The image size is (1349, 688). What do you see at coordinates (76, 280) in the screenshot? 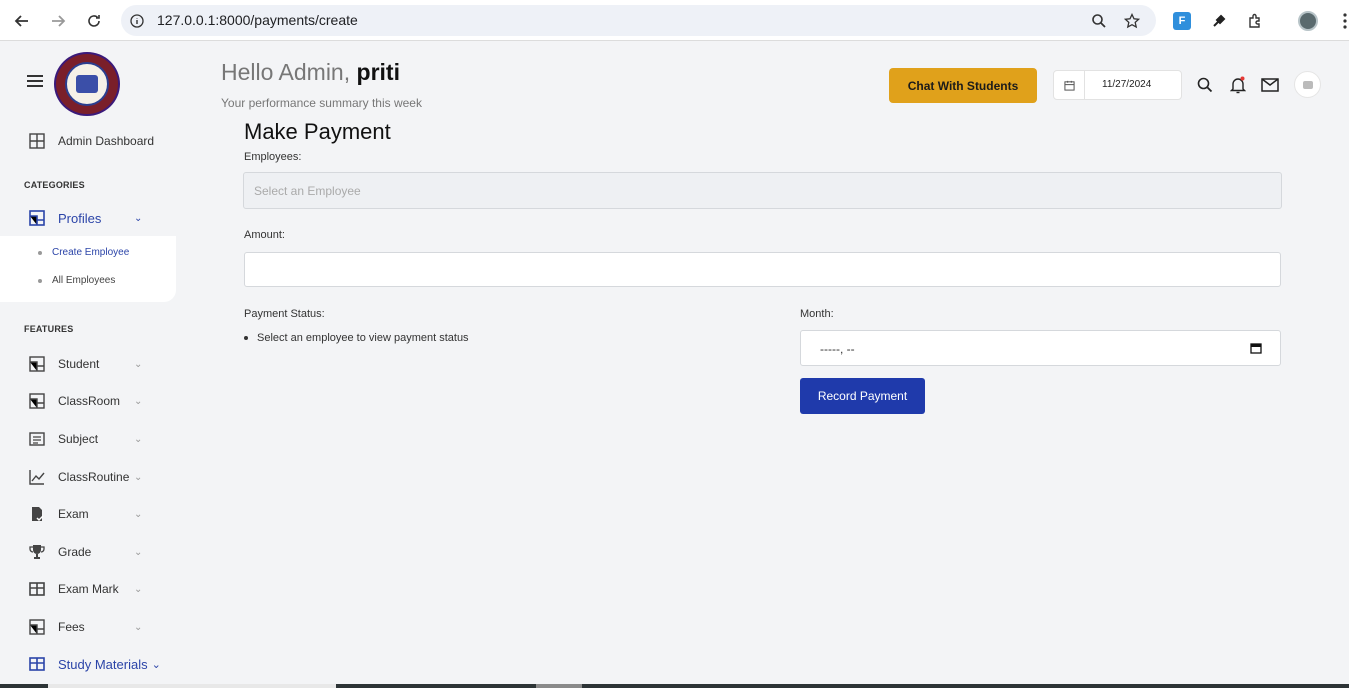
I see `submenu-item-all-employees: All Employees` at bounding box center [76, 280].